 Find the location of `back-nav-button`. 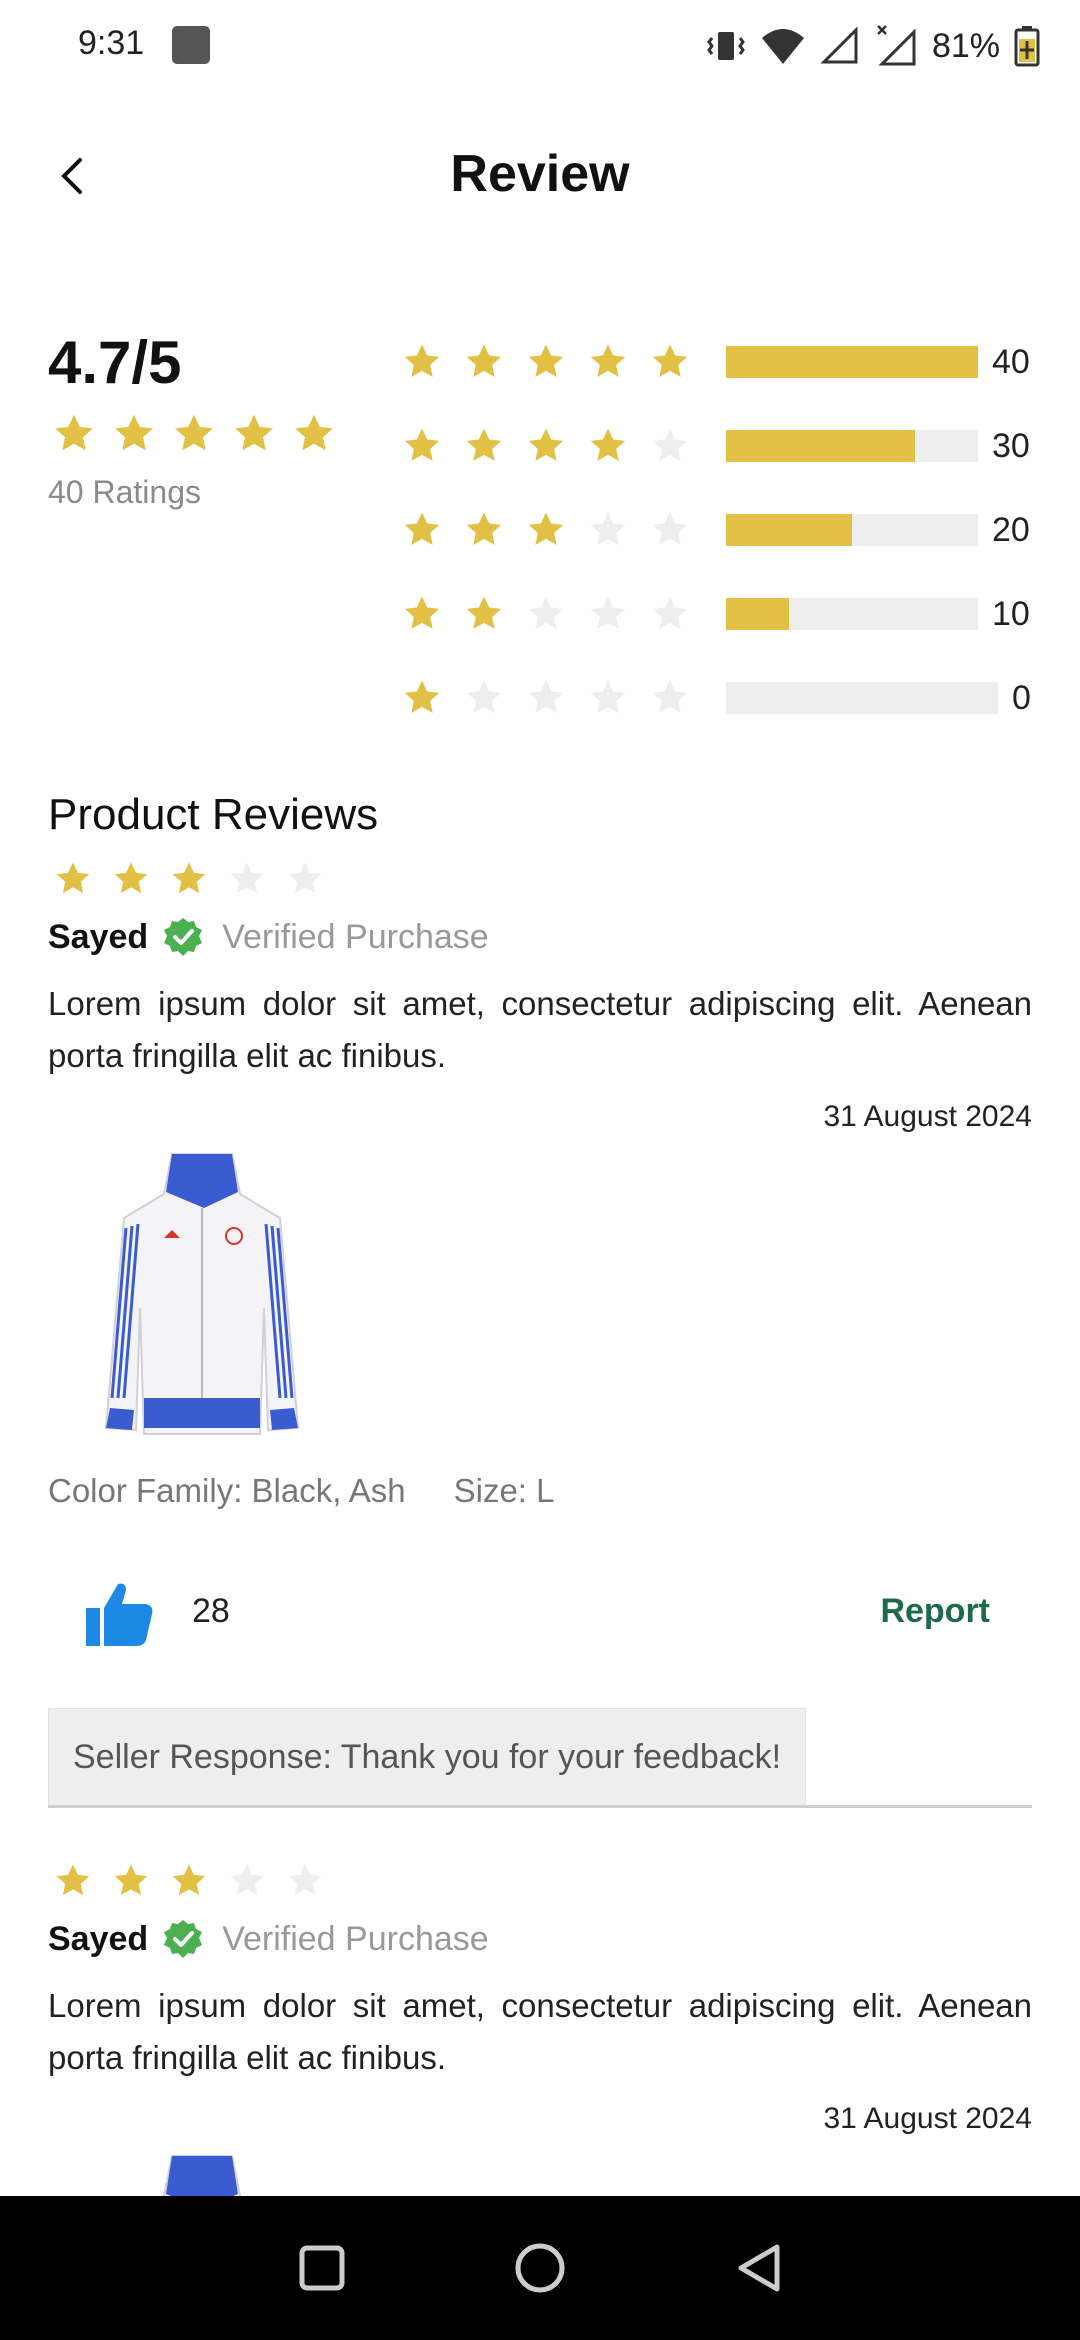

back-nav-button is located at coordinates (760, 2268).